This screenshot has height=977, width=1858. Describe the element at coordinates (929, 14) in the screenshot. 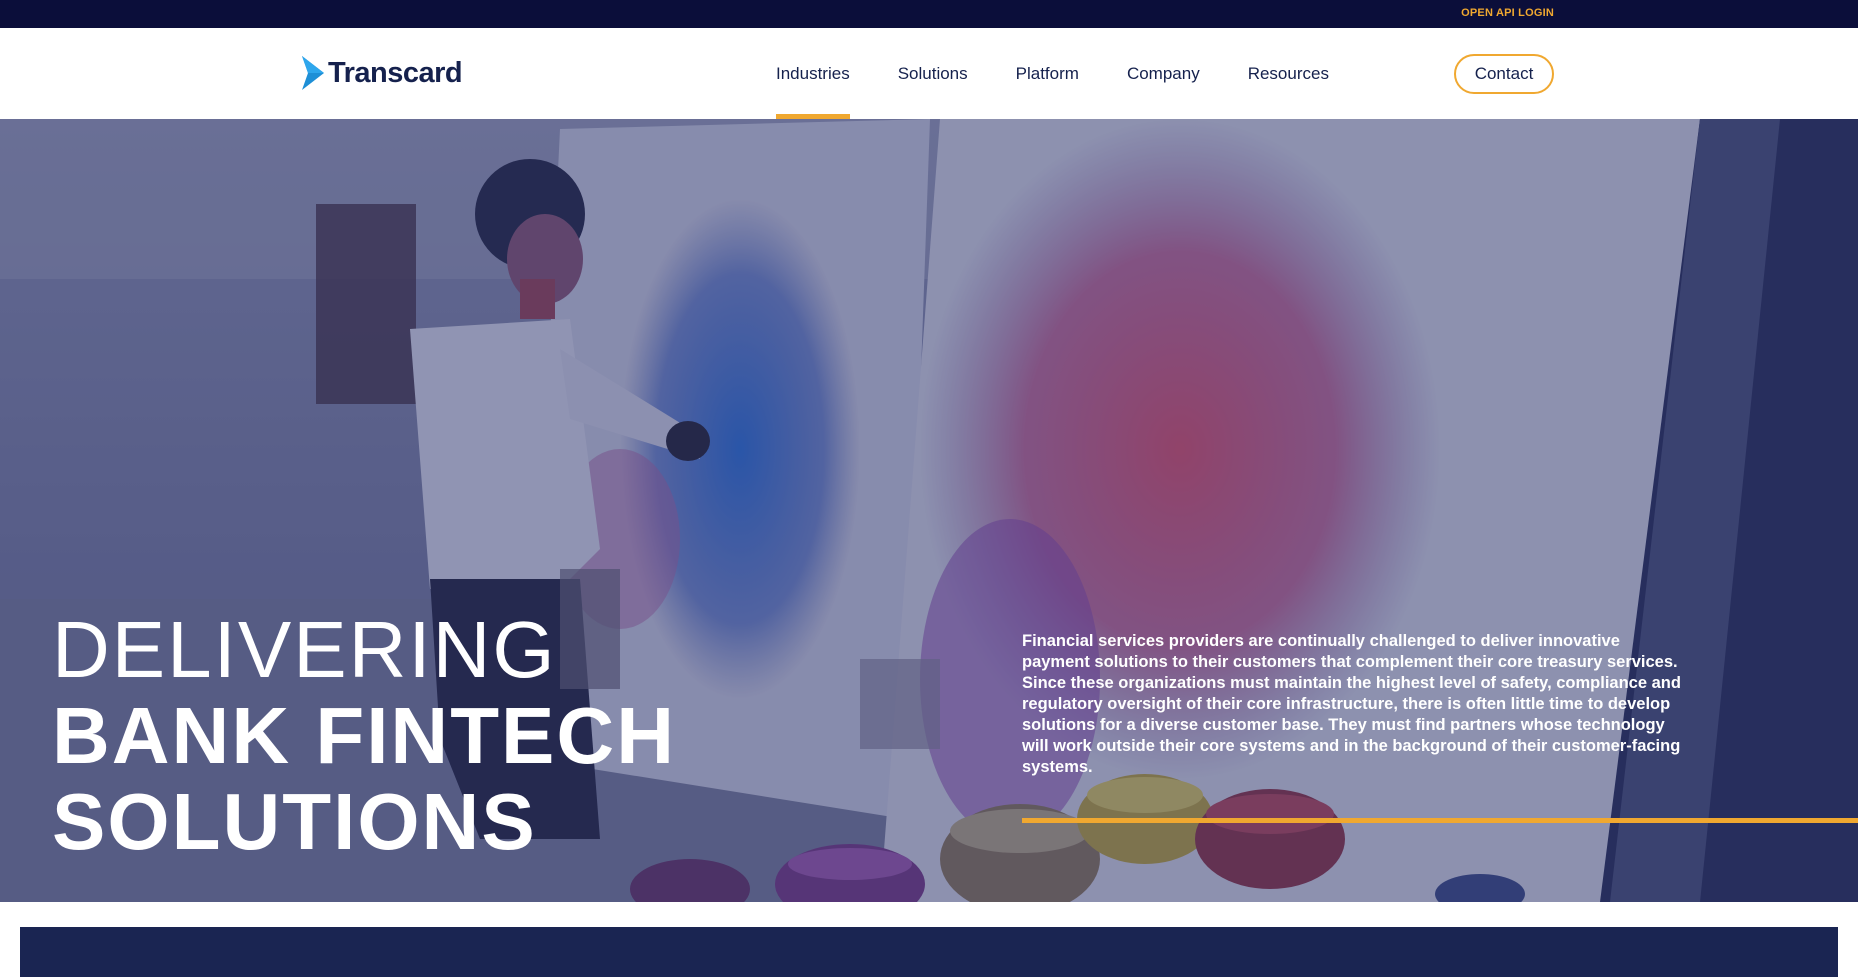

I see `top-utility-bar: OPEN API LOGIN` at that location.